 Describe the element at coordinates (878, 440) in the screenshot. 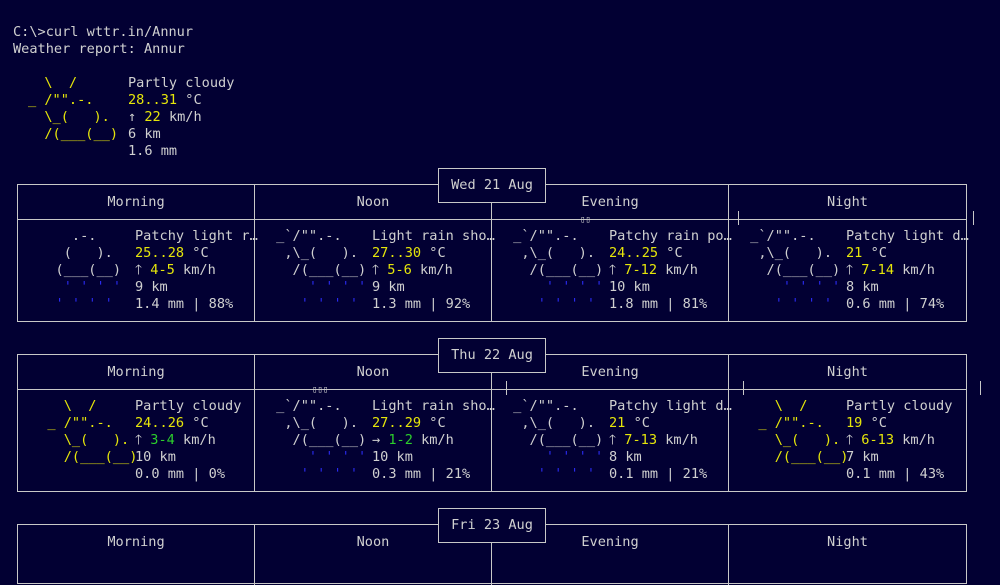

I see `wind-value: 6-13` at that location.